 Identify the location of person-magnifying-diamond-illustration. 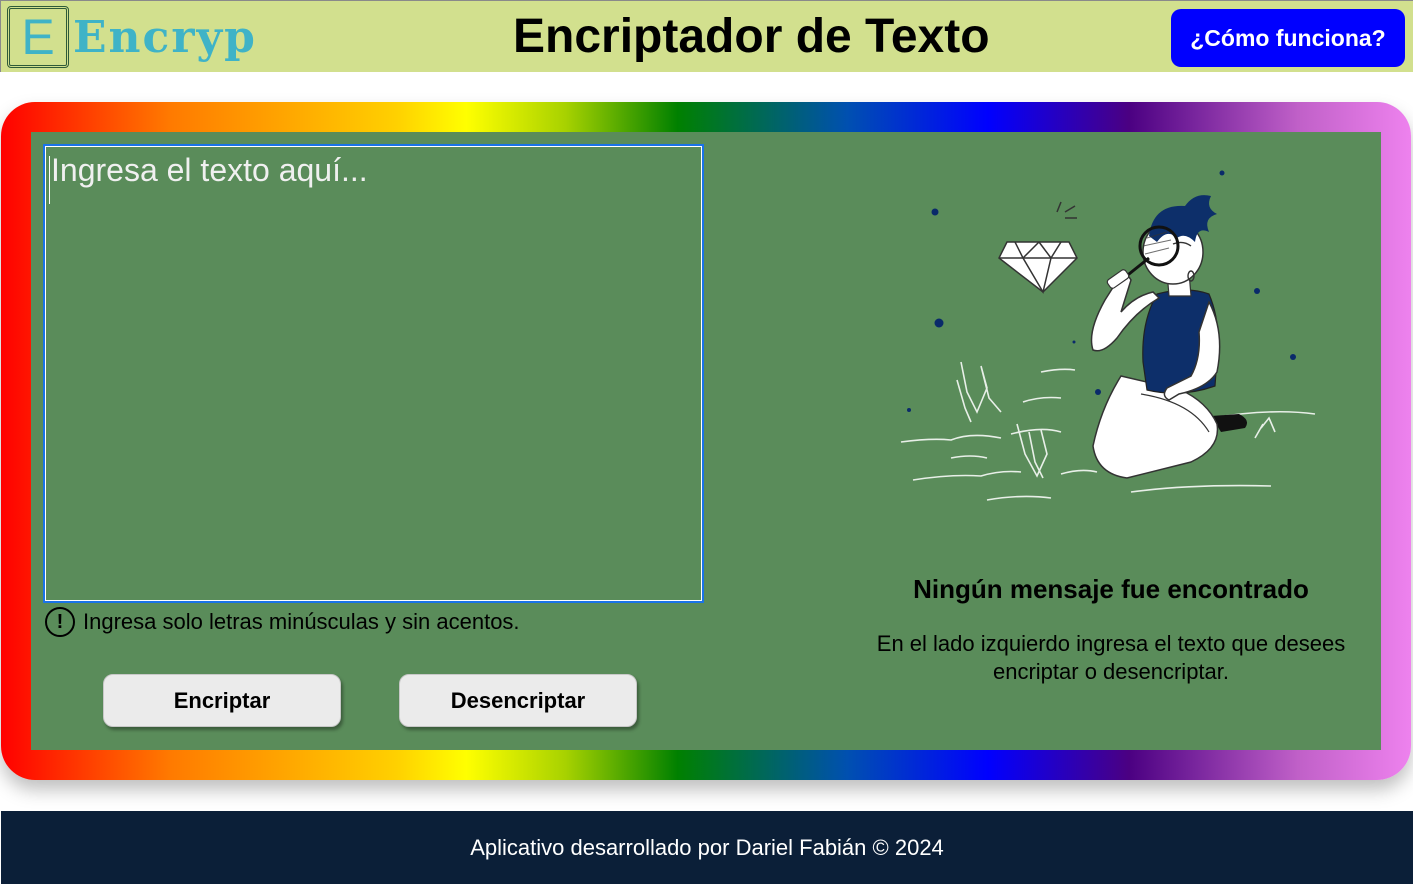
(1108, 335).